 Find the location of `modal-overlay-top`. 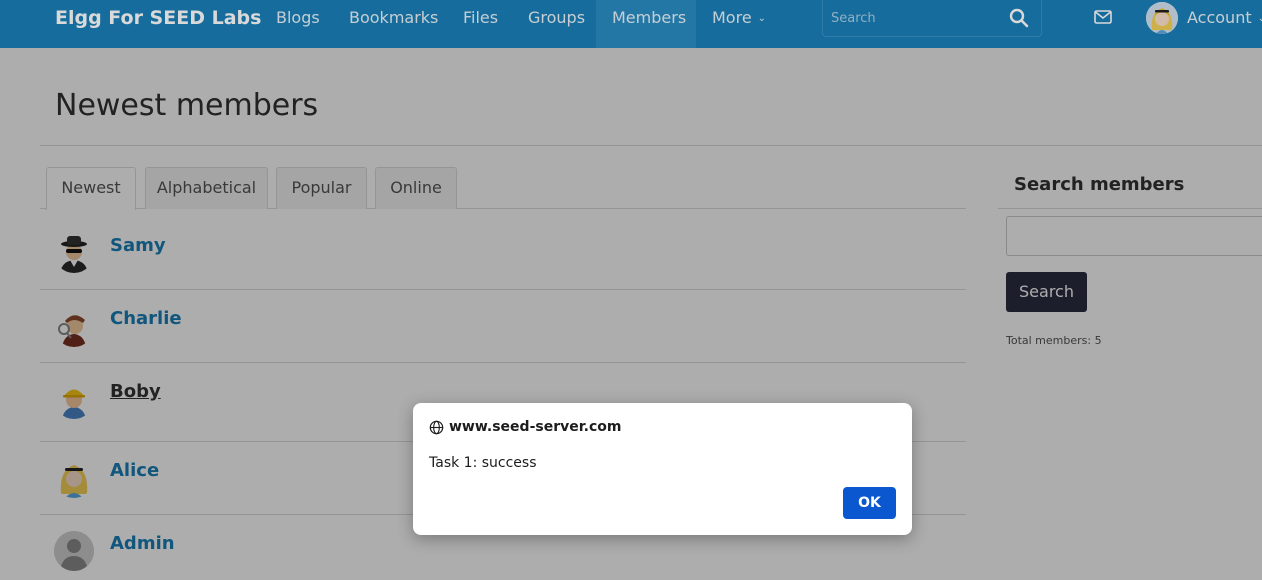

modal-overlay-top is located at coordinates (631, 24).